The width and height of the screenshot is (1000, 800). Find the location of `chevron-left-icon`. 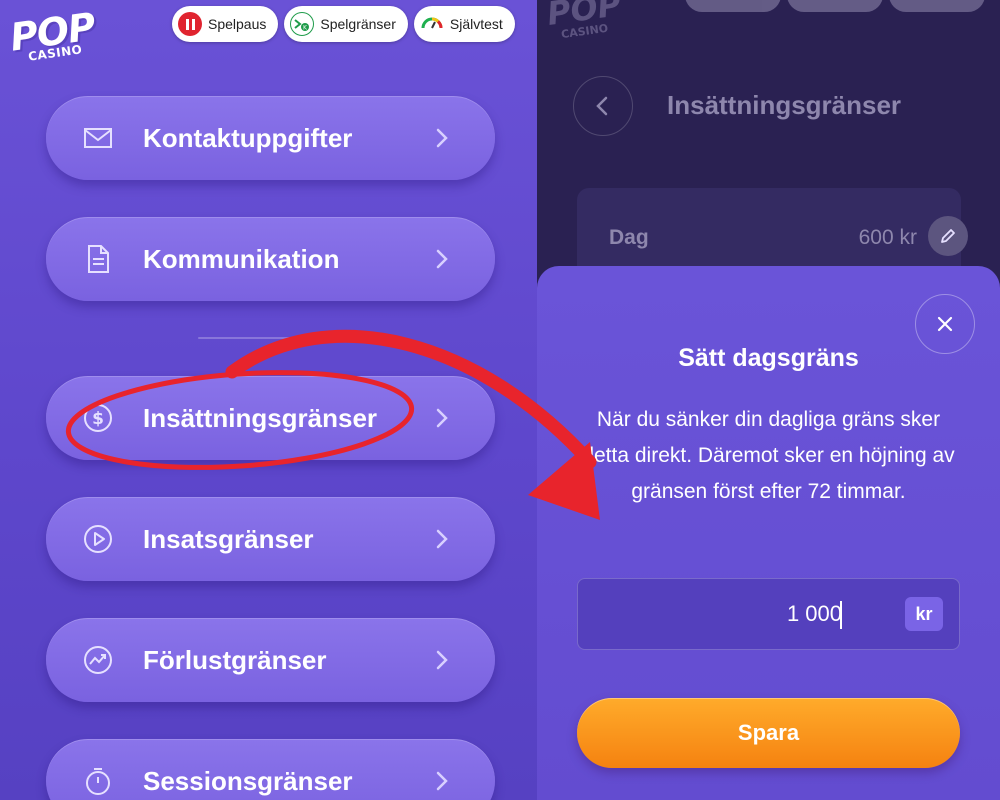

chevron-left-icon is located at coordinates (602, 106).